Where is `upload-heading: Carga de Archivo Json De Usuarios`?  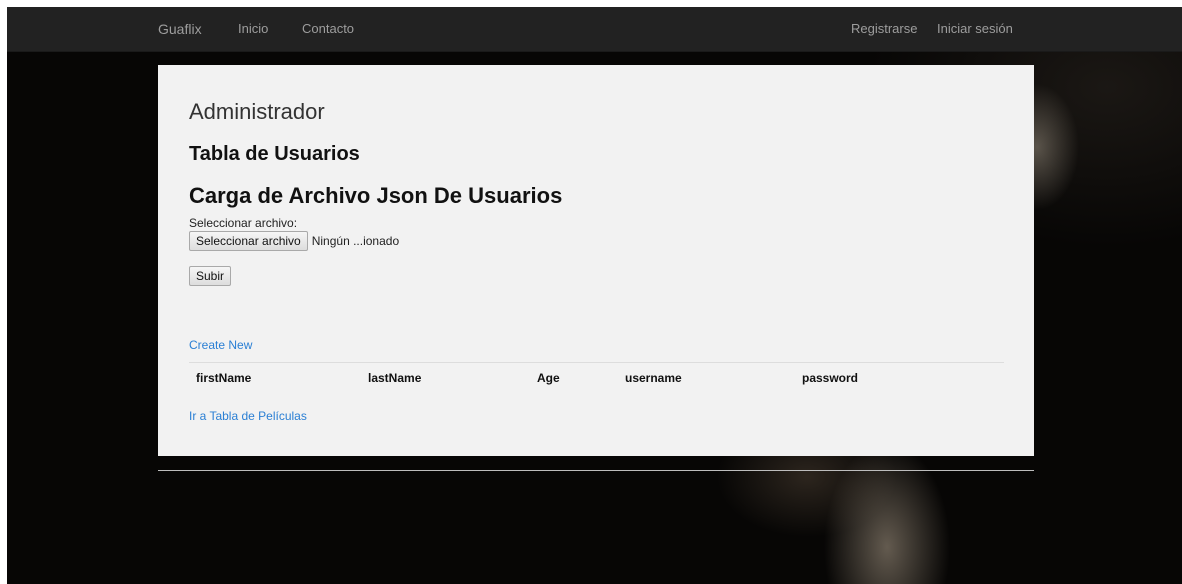
upload-heading: Carga de Archivo Json De Usuarios is located at coordinates (376, 195).